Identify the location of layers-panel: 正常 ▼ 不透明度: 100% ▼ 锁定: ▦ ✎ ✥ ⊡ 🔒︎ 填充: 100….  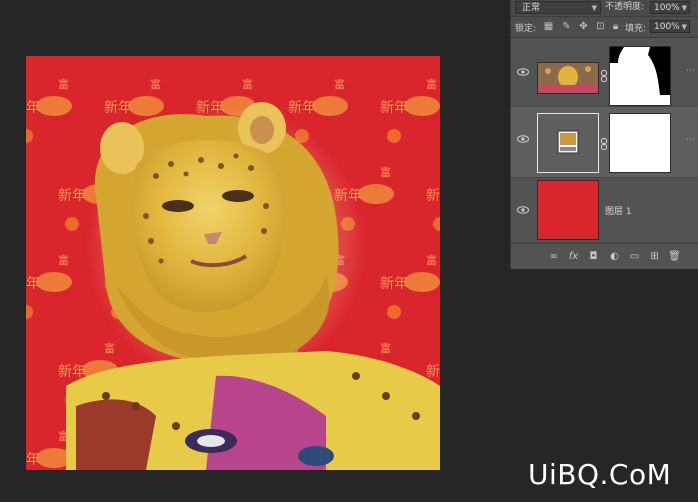
(604, 134).